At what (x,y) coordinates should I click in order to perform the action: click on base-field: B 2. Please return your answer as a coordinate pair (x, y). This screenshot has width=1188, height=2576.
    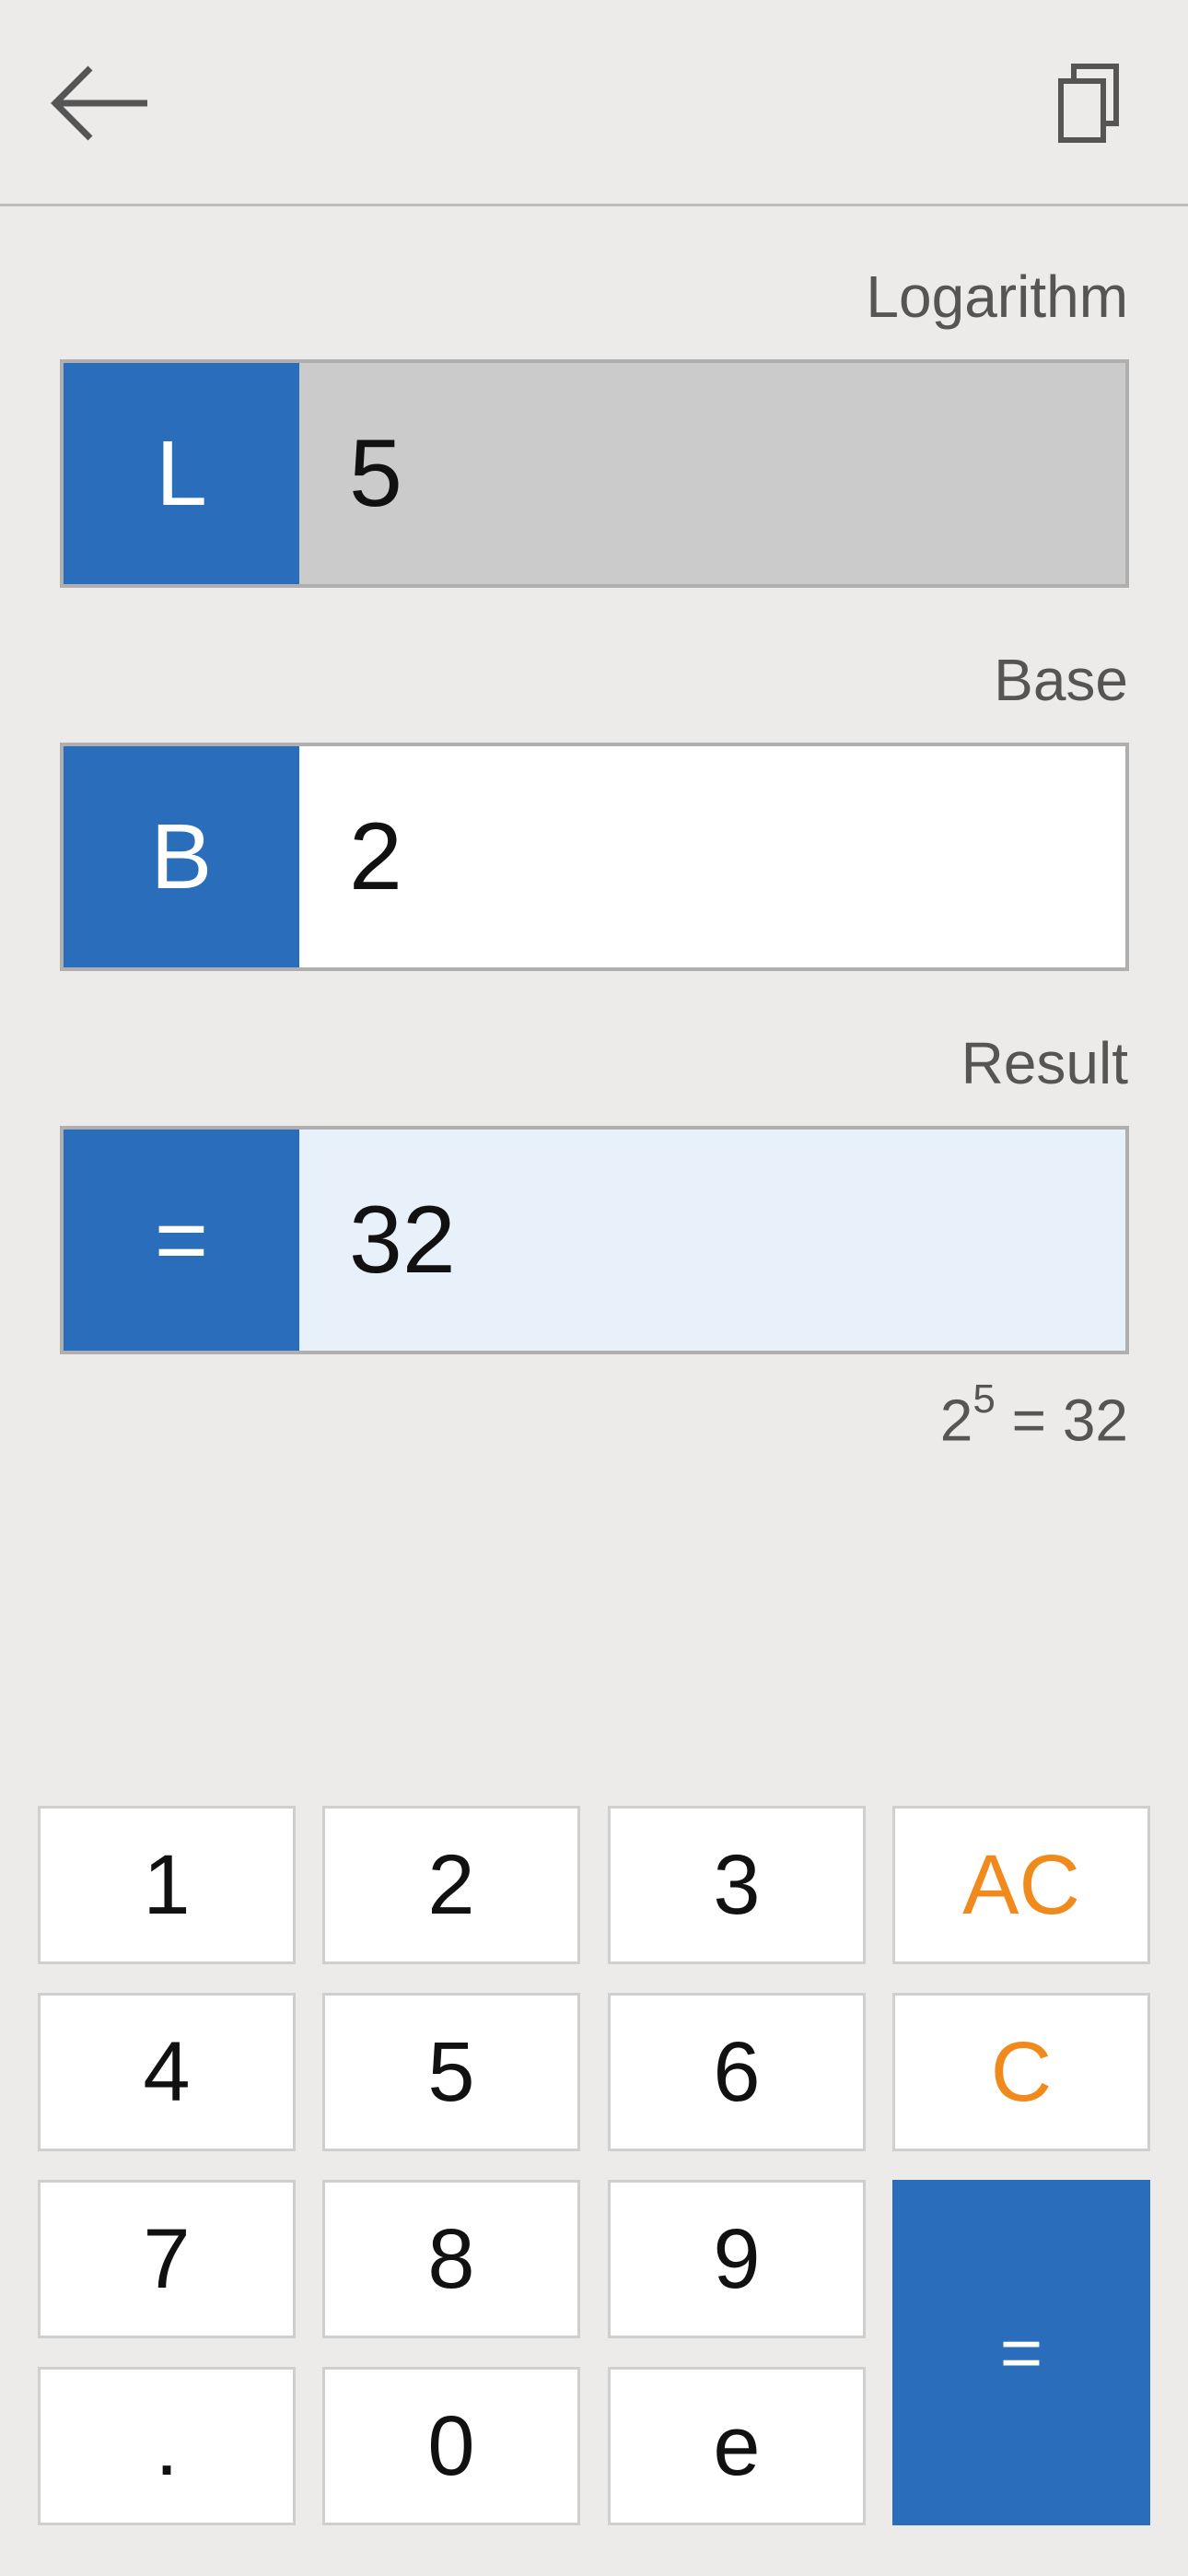
    Looking at the image, I should click on (594, 857).